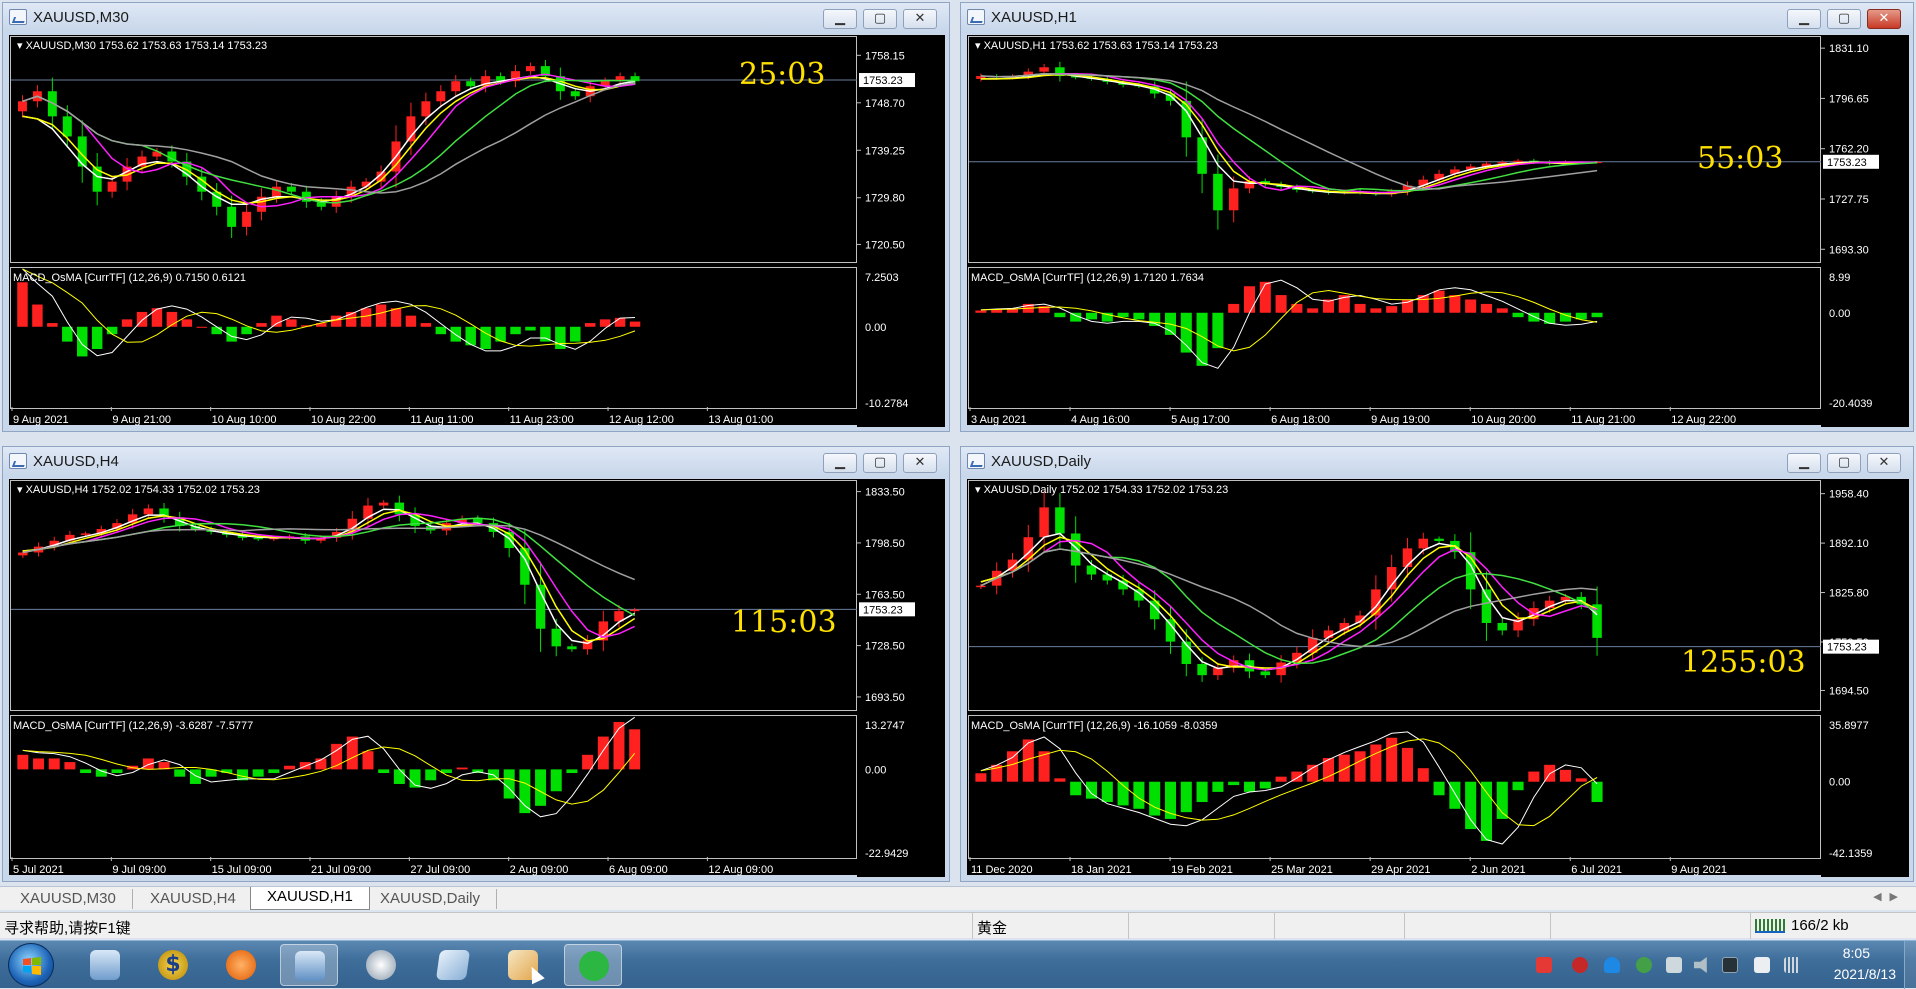  Describe the element at coordinates (740, 870) in the screenshot. I see `time-axis-label: 12 Aug 09:00` at that location.